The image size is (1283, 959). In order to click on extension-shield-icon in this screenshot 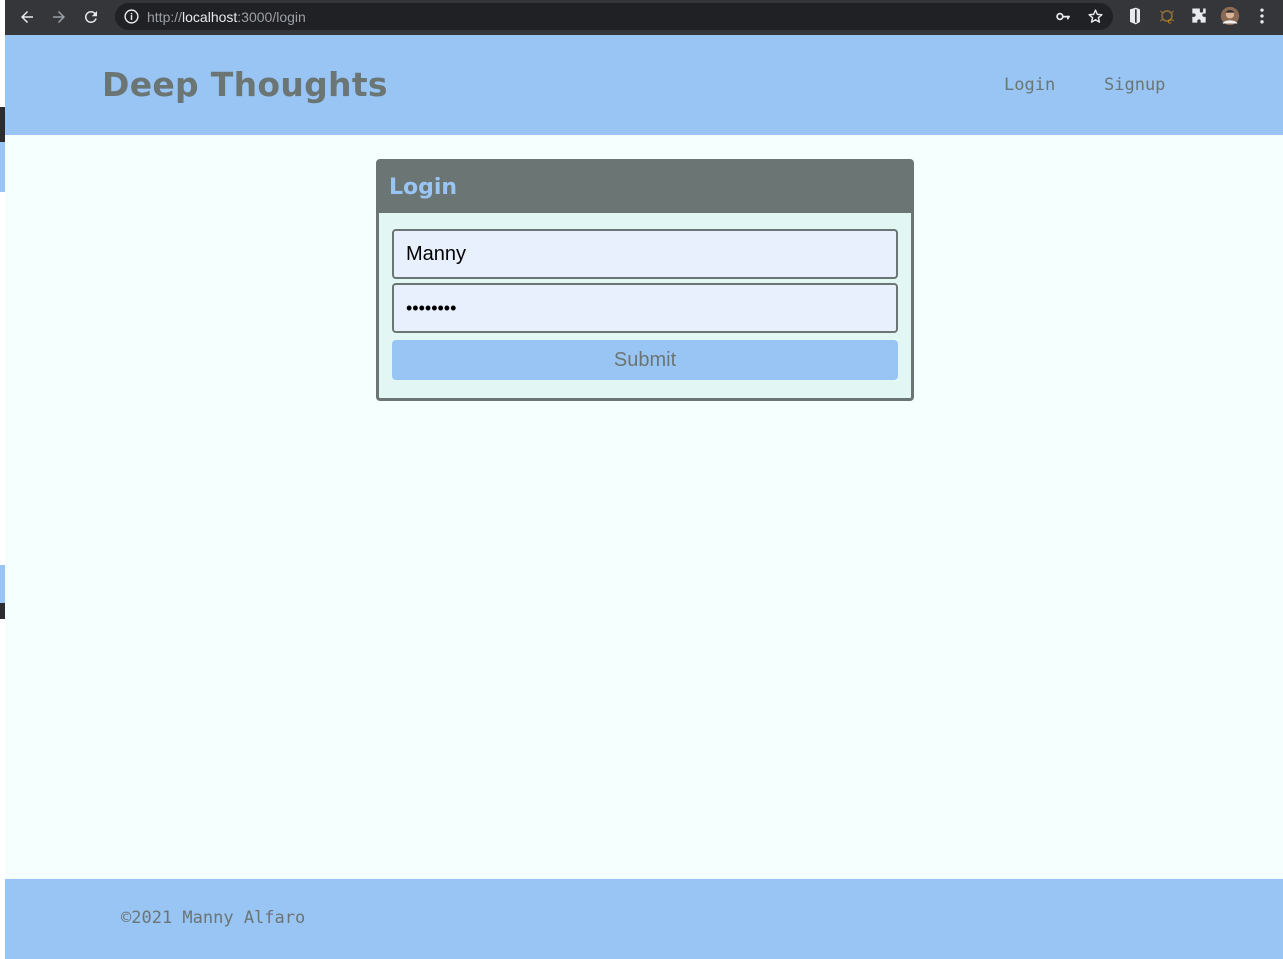, I will do `click(1135, 16)`.